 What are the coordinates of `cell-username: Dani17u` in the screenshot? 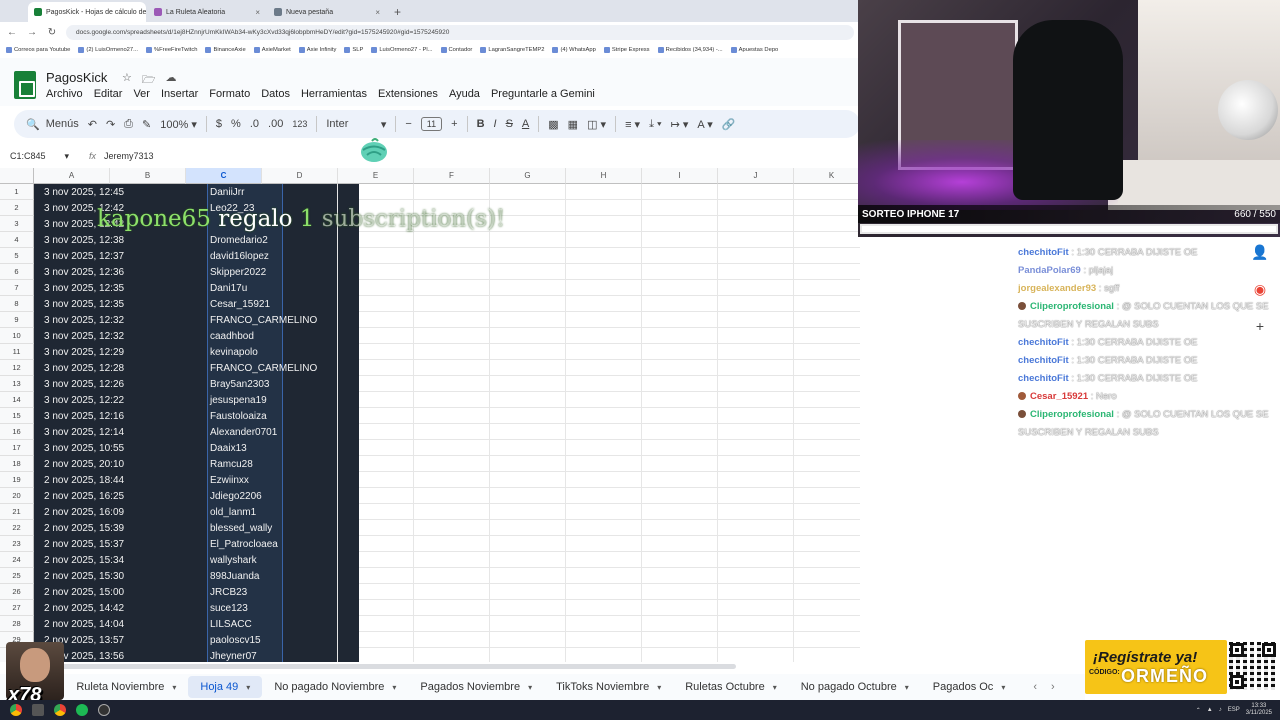 It's located at (228, 288).